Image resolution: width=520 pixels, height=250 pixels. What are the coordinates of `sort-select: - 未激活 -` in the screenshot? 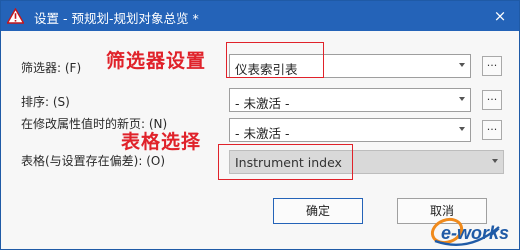 It's located at (350, 100).